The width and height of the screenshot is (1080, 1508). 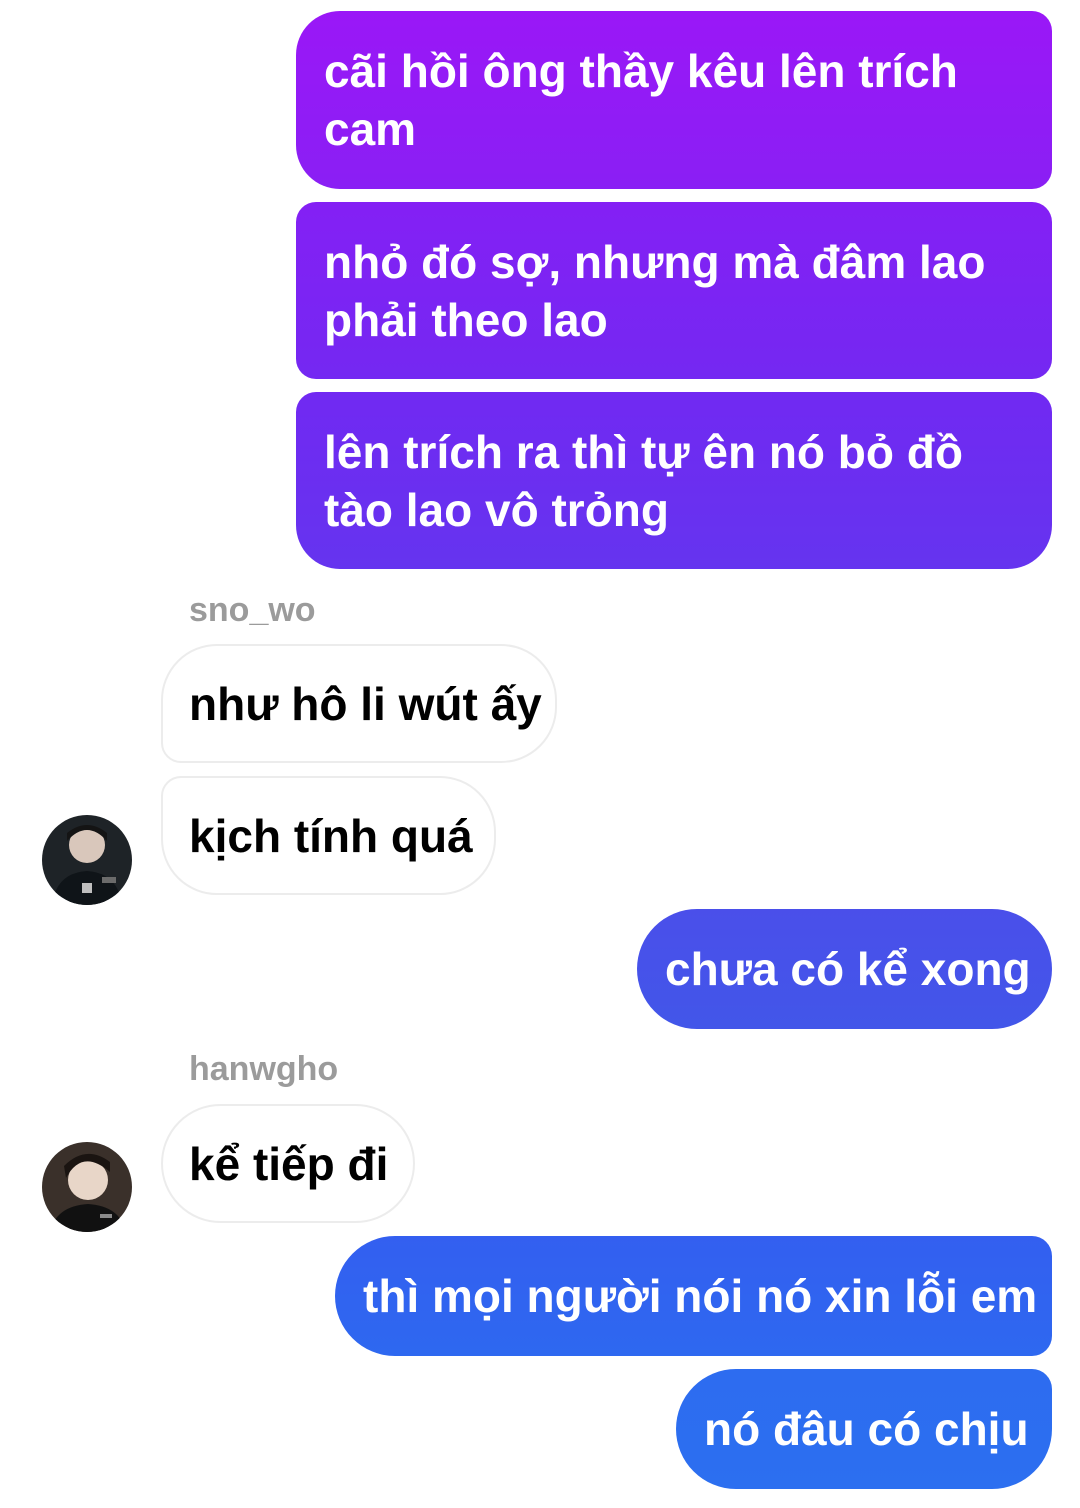 I want to click on incoming-message-bubble: kể tiếp đi, so click(x=288, y=1163).